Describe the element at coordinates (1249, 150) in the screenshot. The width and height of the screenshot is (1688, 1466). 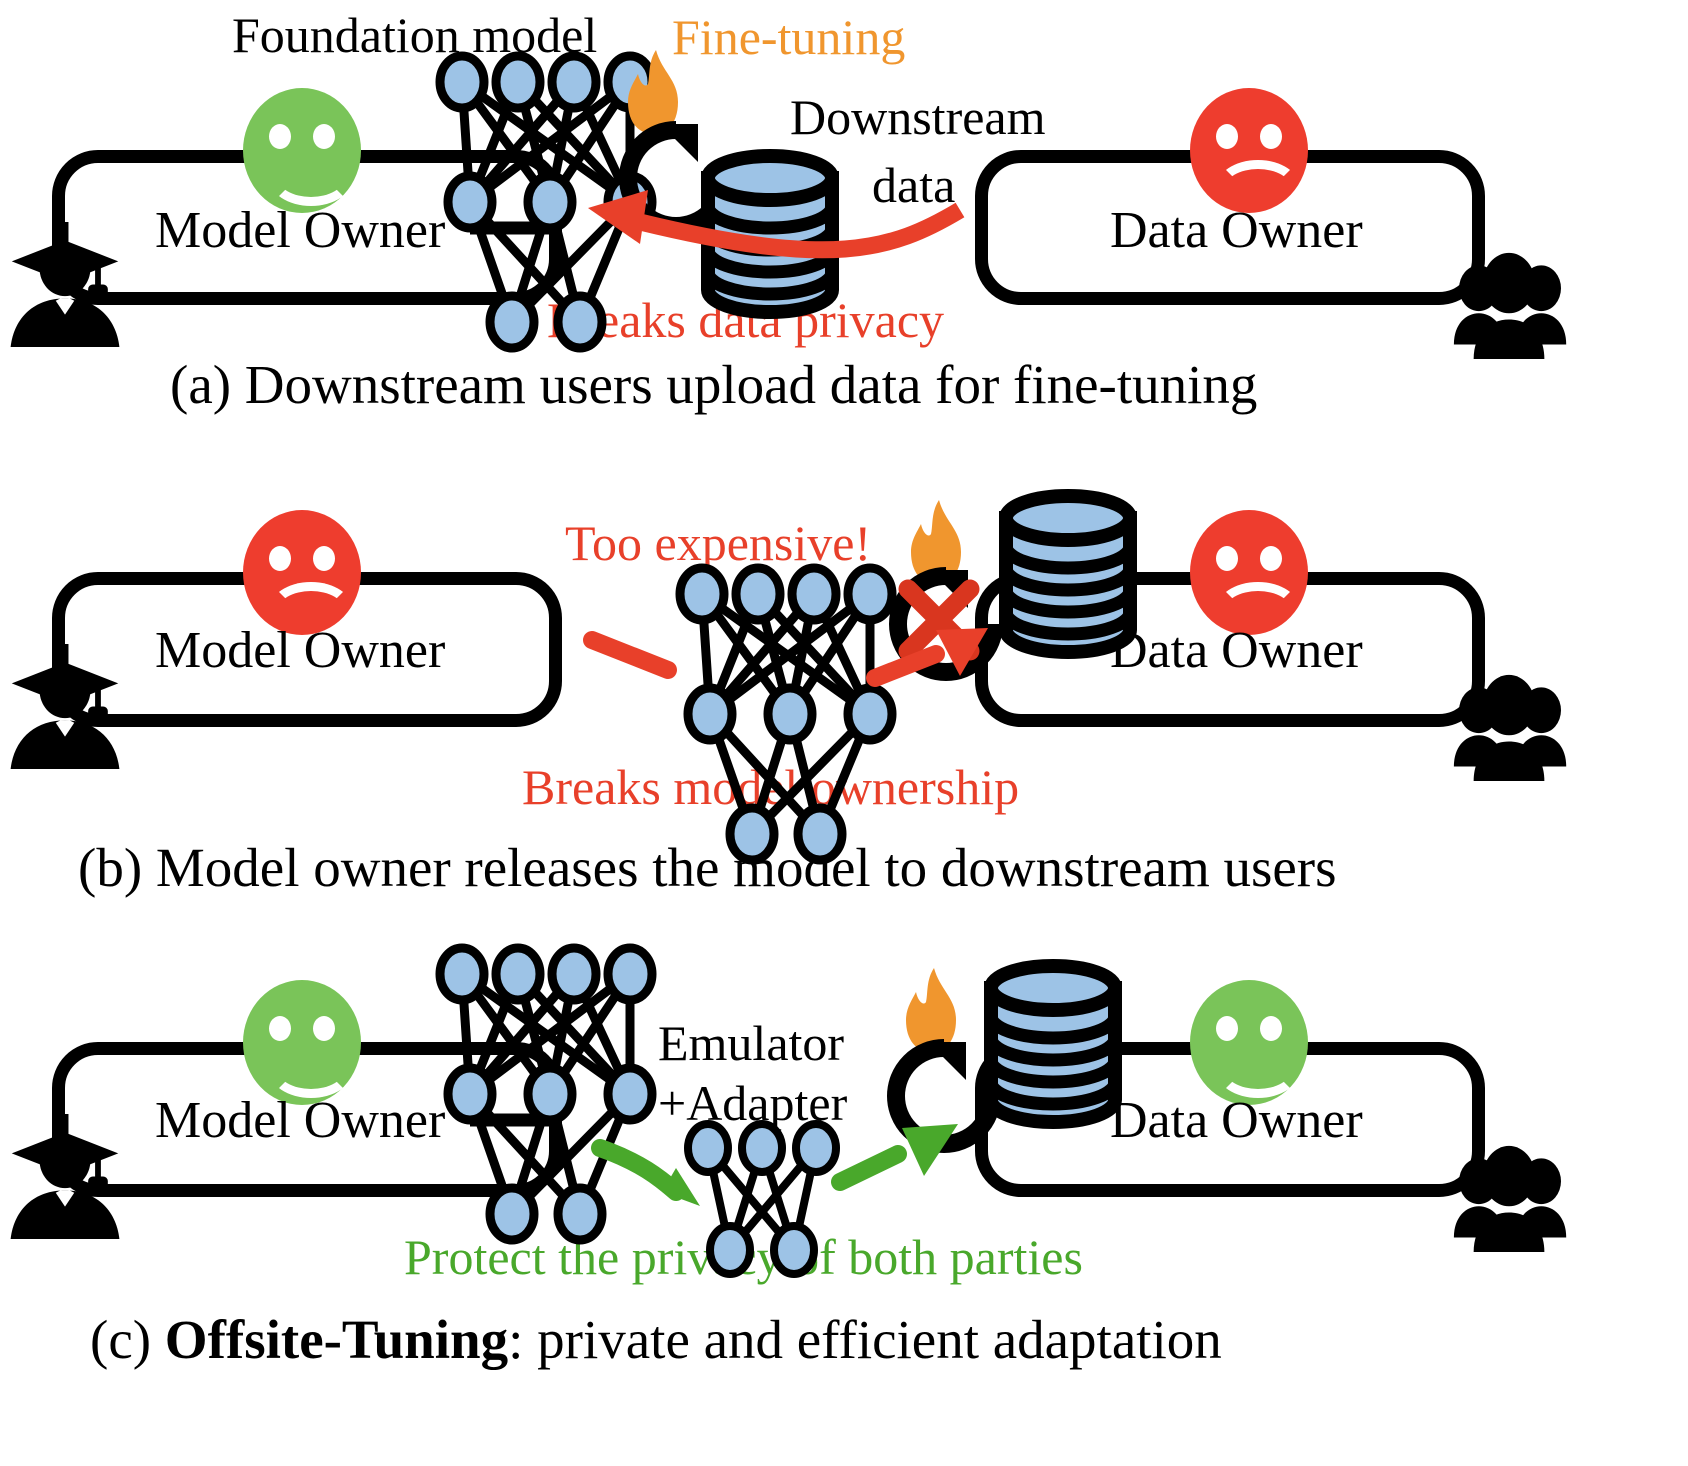
I see `data-owner-smiley-sad-a` at that location.